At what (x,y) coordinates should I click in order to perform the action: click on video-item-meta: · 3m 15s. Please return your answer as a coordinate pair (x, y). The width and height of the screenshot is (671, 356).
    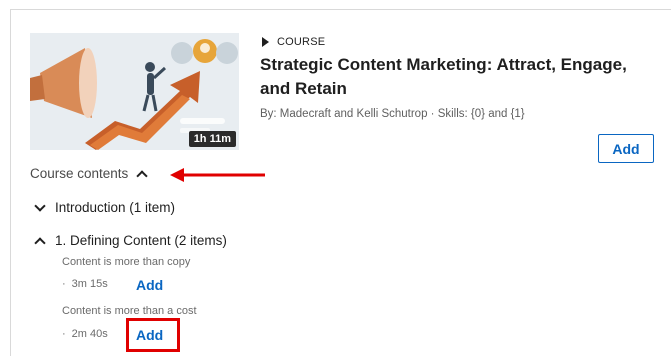
    Looking at the image, I should click on (85, 284).